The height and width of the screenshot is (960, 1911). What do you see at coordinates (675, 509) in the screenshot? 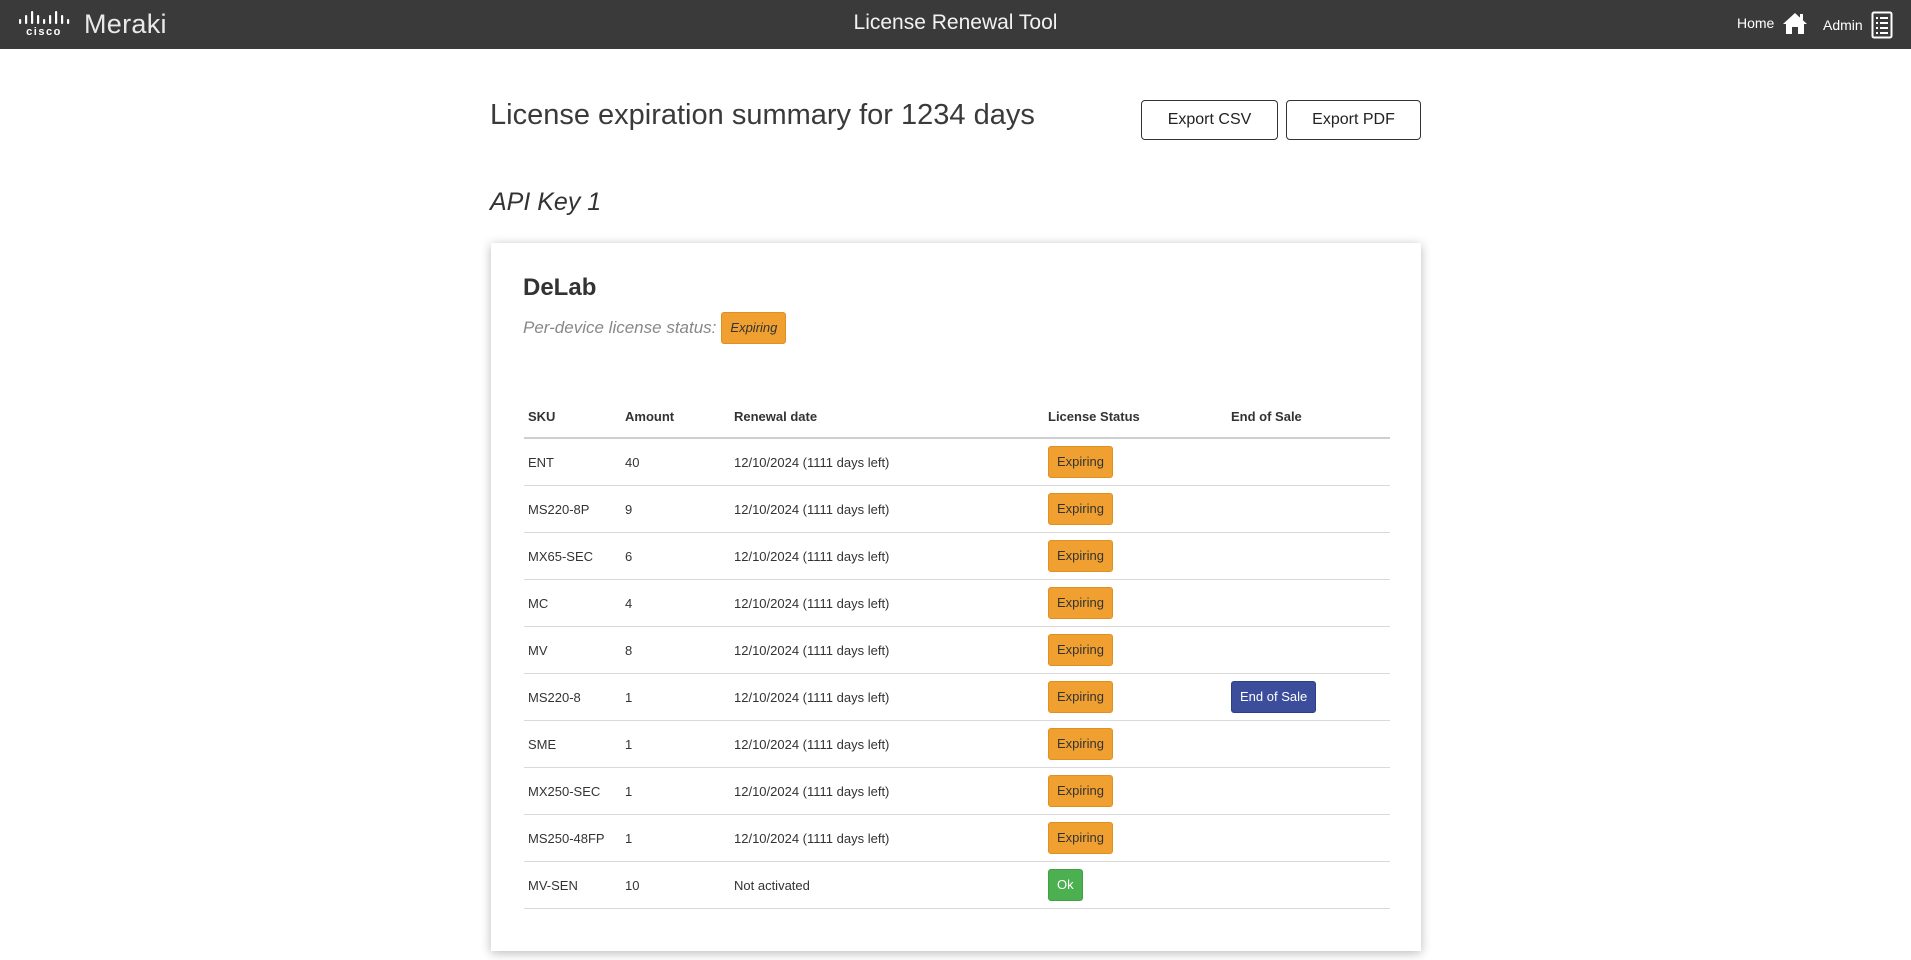
I see `amount-cell: 9` at bounding box center [675, 509].